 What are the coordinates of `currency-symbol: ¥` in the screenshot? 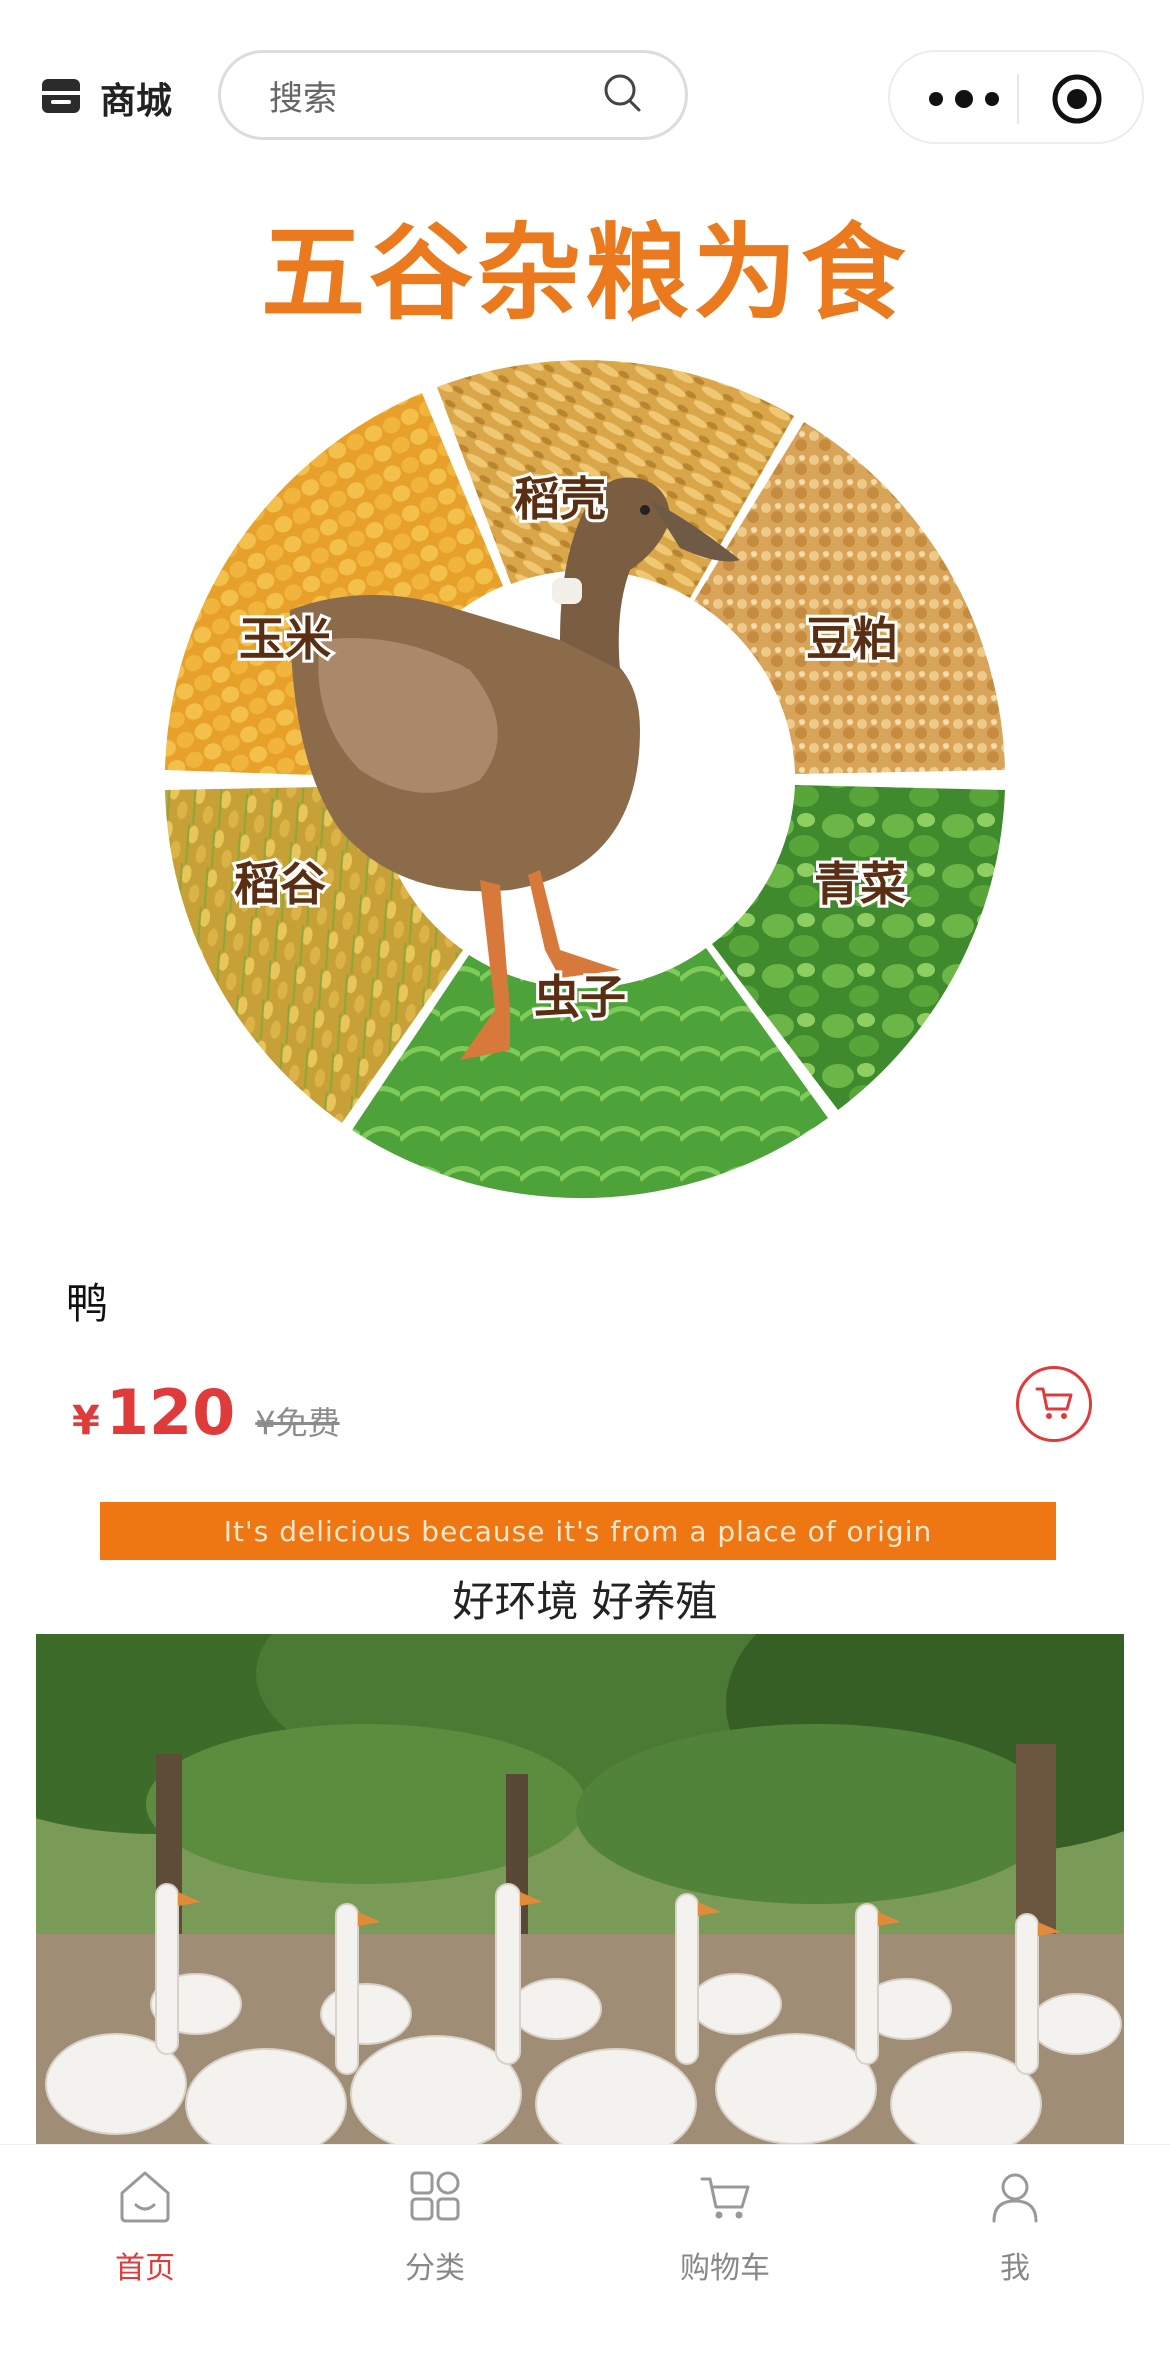 It's located at (86, 1421).